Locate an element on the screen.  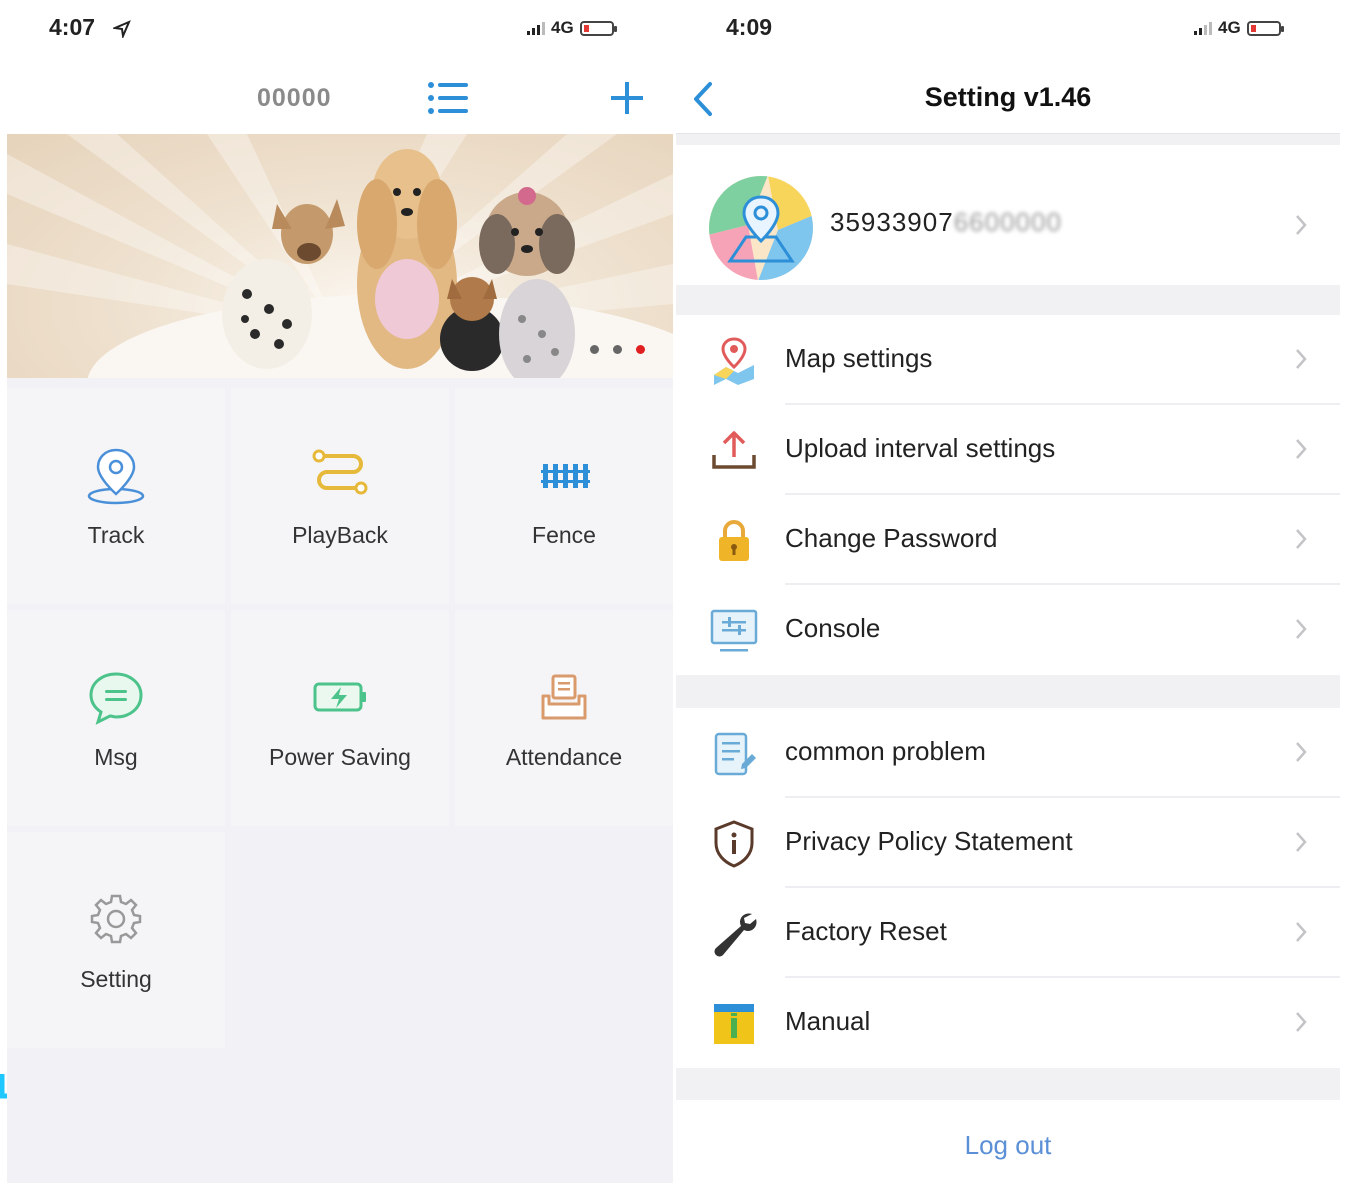
device-profile-row: 359339076600000 is located at coordinates (1008, 215).